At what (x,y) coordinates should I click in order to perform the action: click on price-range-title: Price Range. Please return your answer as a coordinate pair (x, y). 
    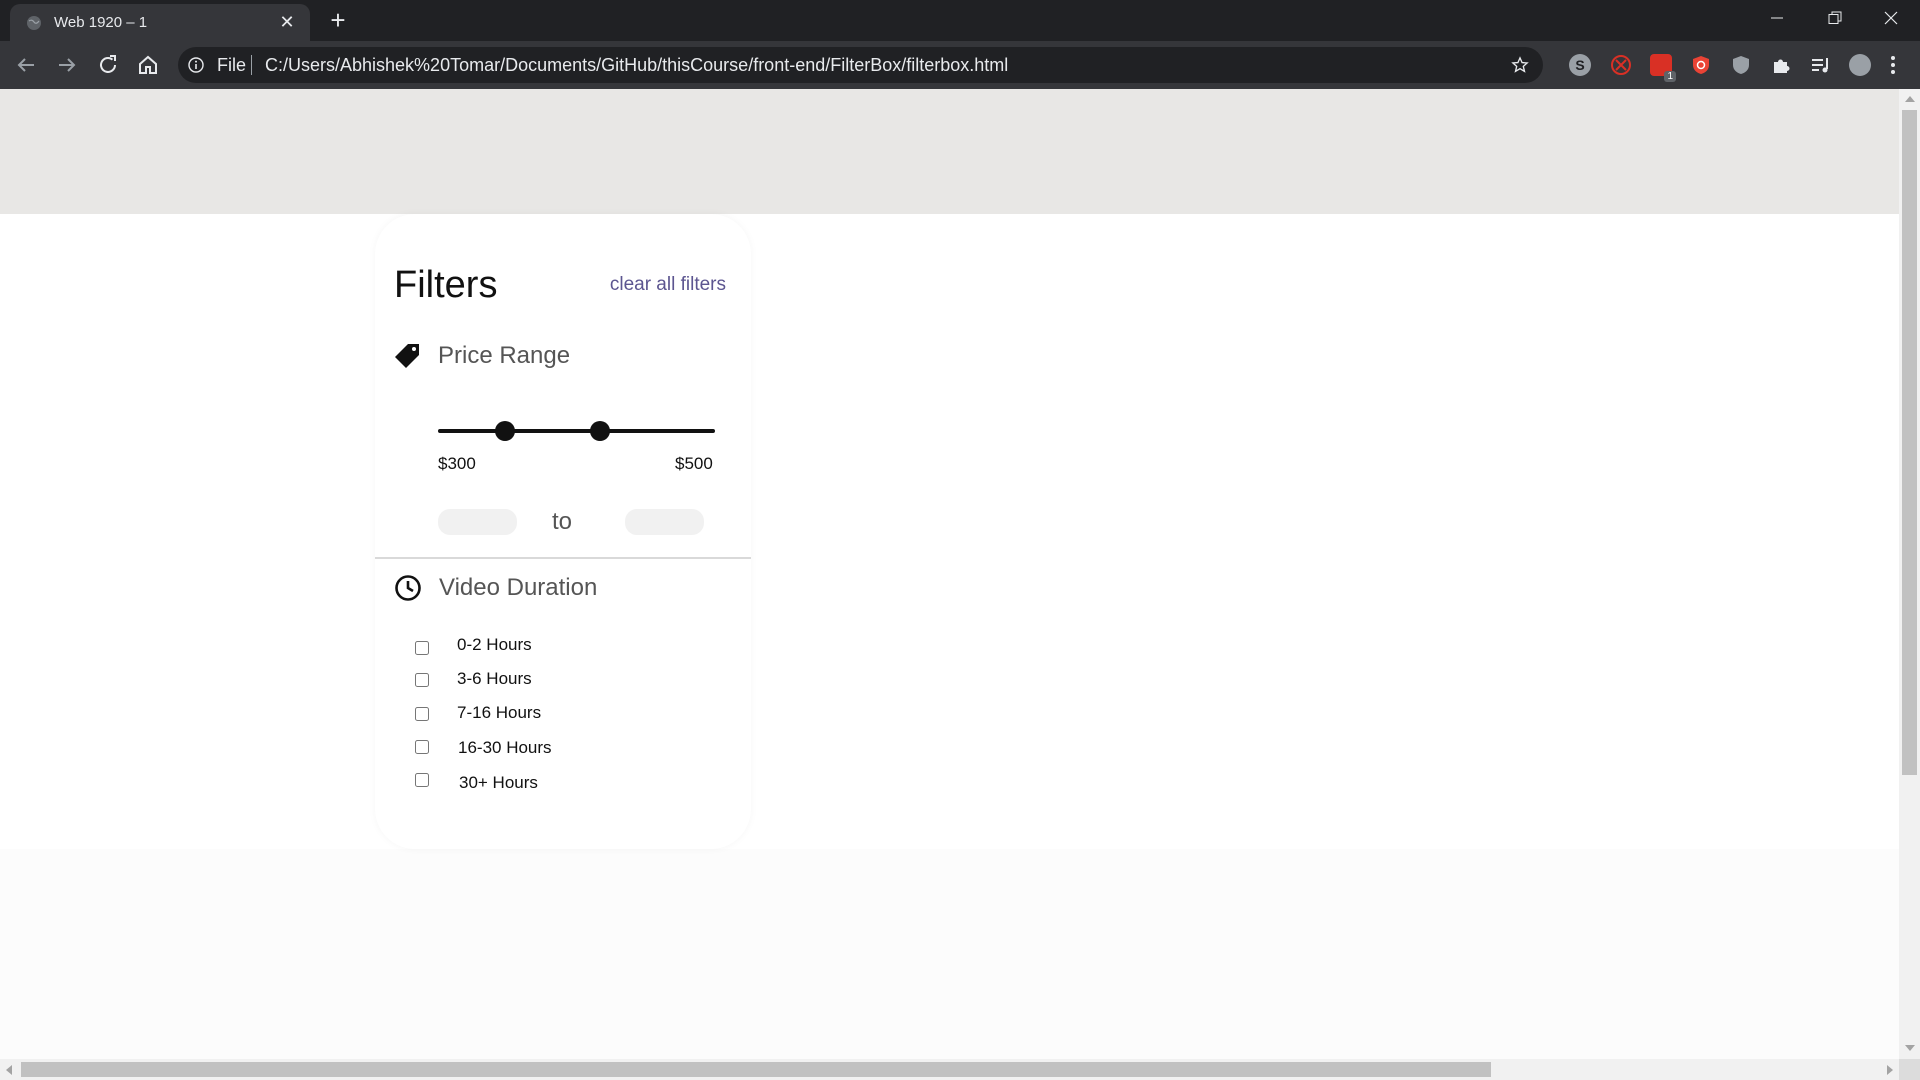
    Looking at the image, I should click on (504, 355).